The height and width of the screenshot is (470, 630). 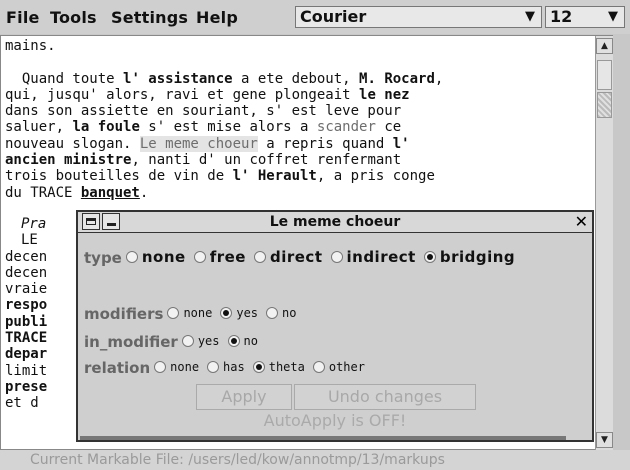 I want to click on editor-fragment: limit, so click(x=26, y=370).